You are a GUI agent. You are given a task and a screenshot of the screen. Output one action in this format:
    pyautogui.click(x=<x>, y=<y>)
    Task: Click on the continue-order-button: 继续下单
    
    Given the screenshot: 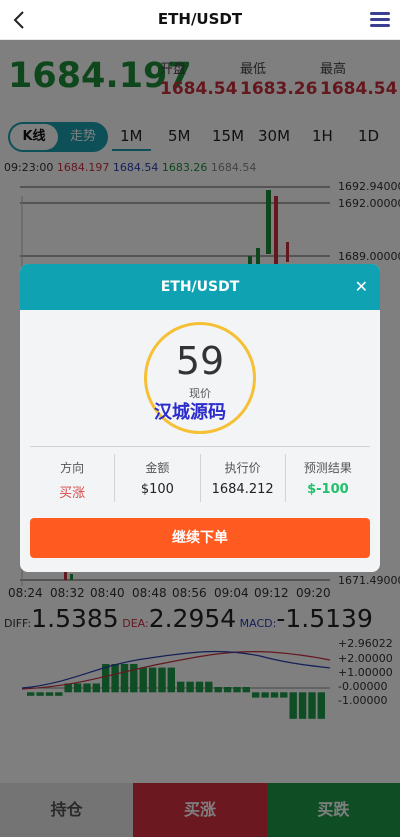 What is the action you would take?
    pyautogui.click(x=200, y=538)
    